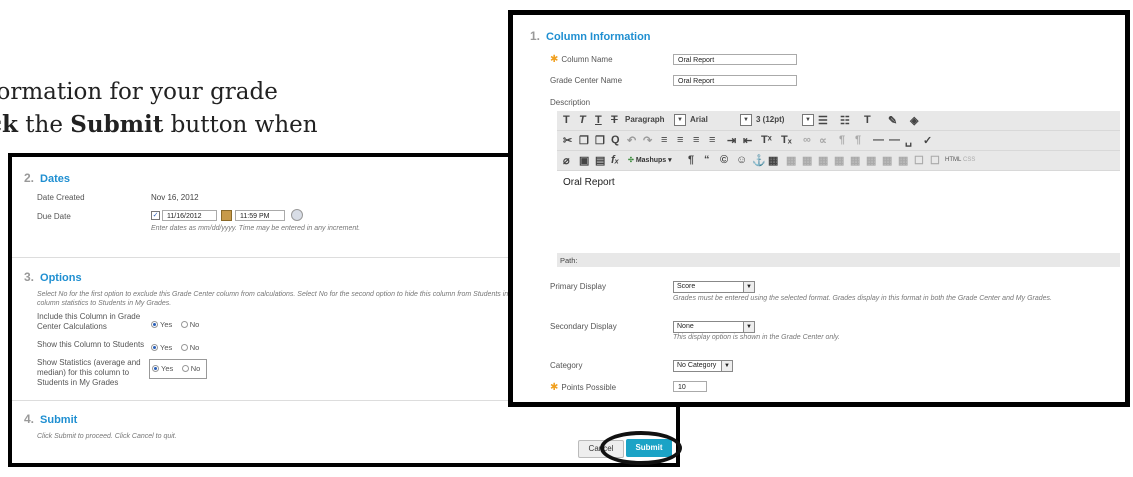 This screenshot has height=477, width=1133. What do you see at coordinates (664, 140) in the screenshot?
I see `align-left-icon: ≡` at bounding box center [664, 140].